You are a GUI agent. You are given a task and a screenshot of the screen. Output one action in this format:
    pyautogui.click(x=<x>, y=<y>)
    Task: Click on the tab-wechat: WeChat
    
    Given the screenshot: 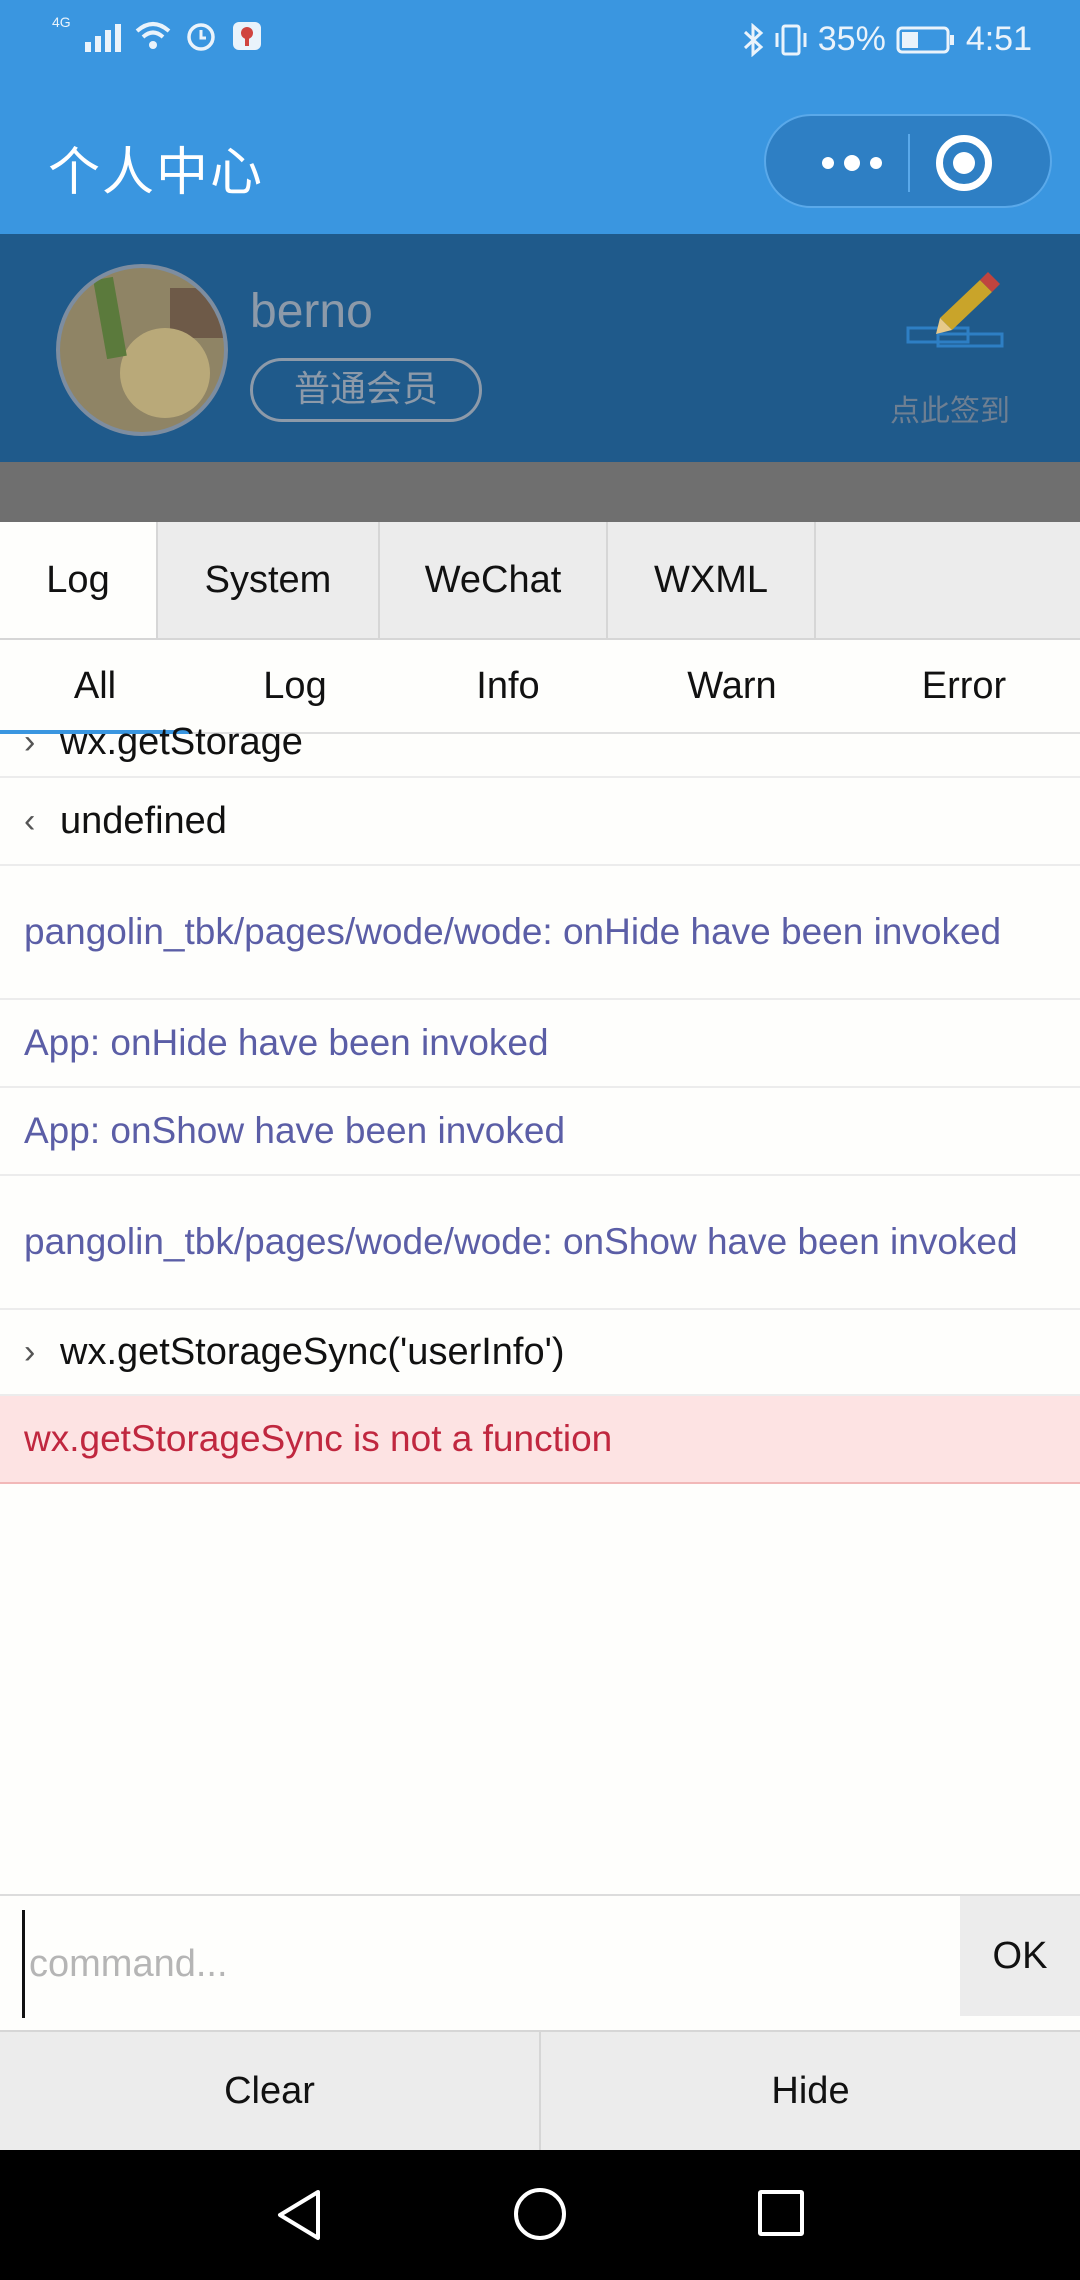 What is the action you would take?
    pyautogui.click(x=494, y=580)
    